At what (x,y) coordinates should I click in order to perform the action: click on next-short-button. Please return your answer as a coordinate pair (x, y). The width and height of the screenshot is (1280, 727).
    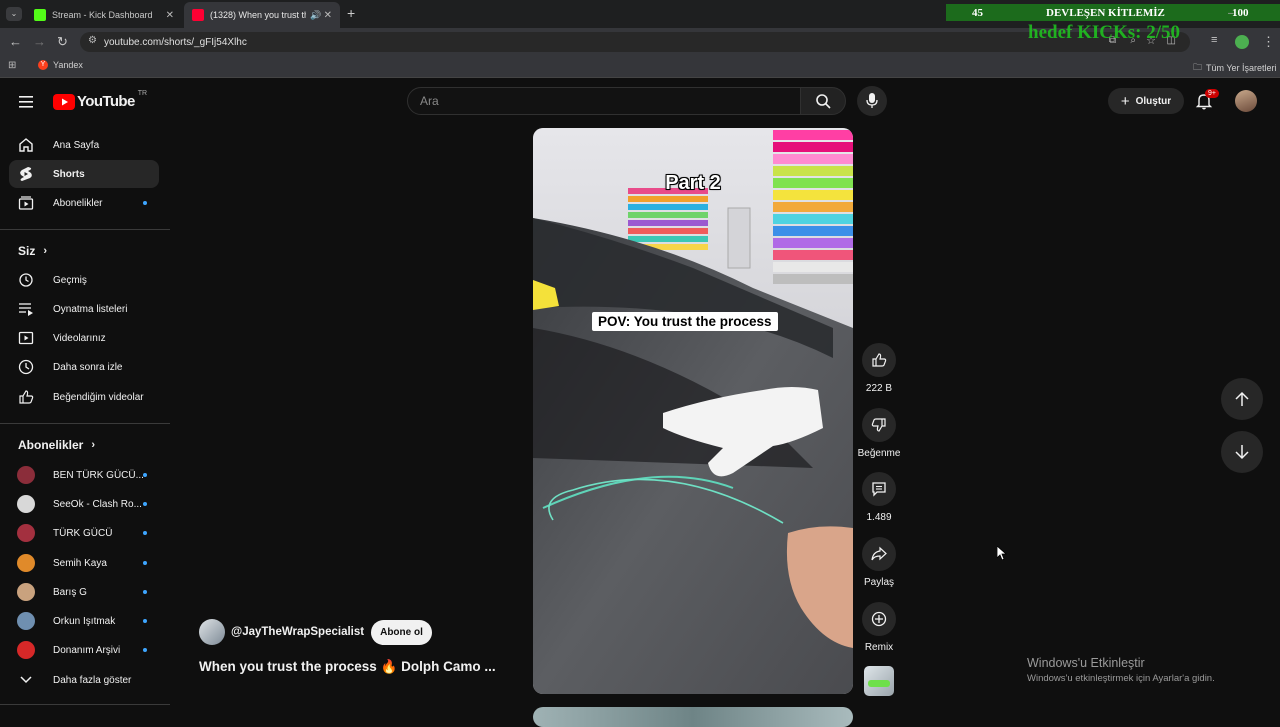
    Looking at the image, I should click on (1242, 452).